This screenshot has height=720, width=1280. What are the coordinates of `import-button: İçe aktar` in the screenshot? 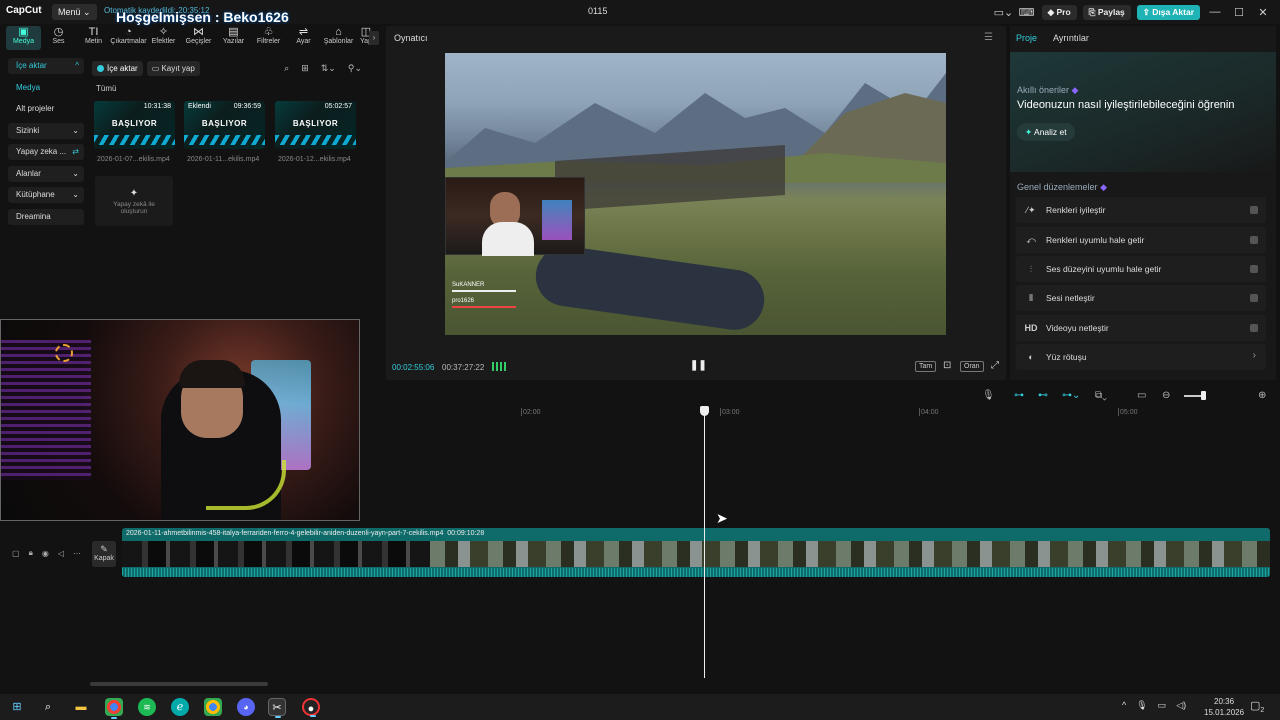 It's located at (117, 68).